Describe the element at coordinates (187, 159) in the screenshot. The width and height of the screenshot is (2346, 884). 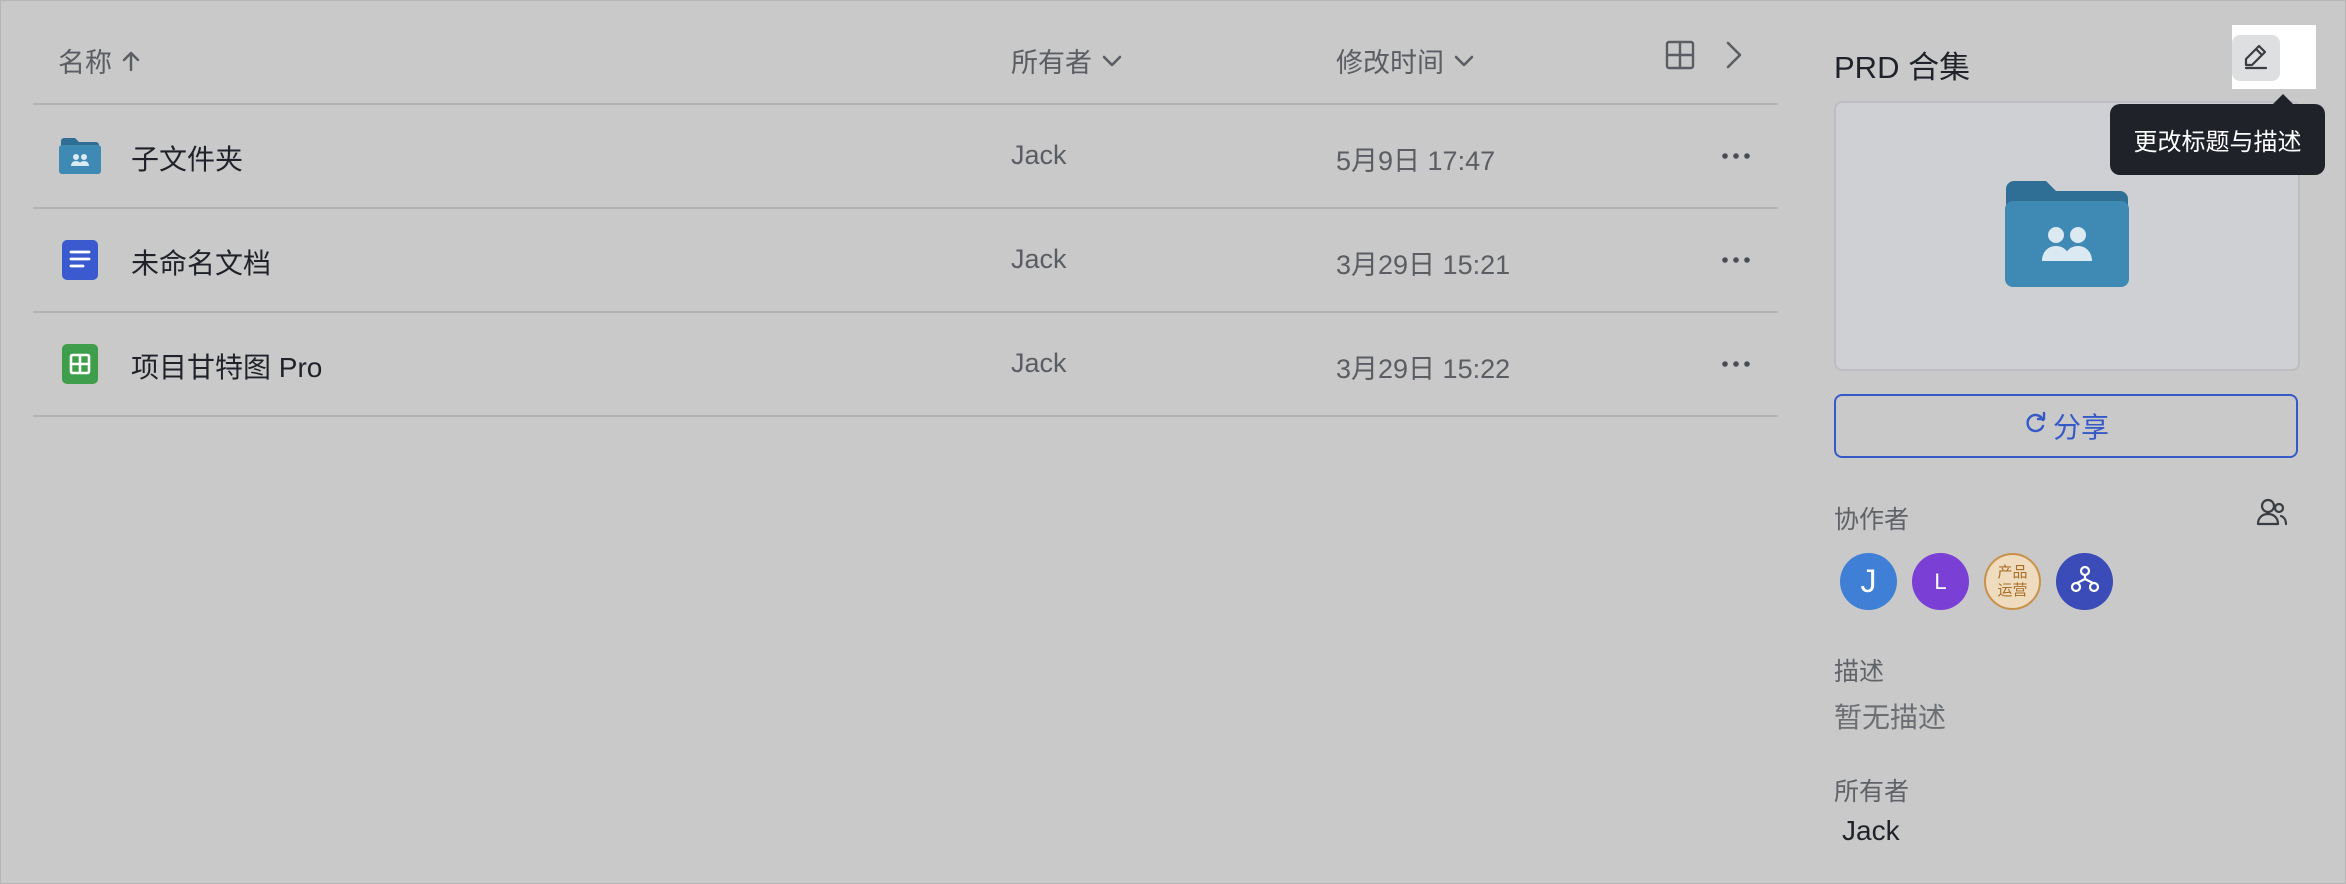
I see `file-name: 子文件夹` at that location.